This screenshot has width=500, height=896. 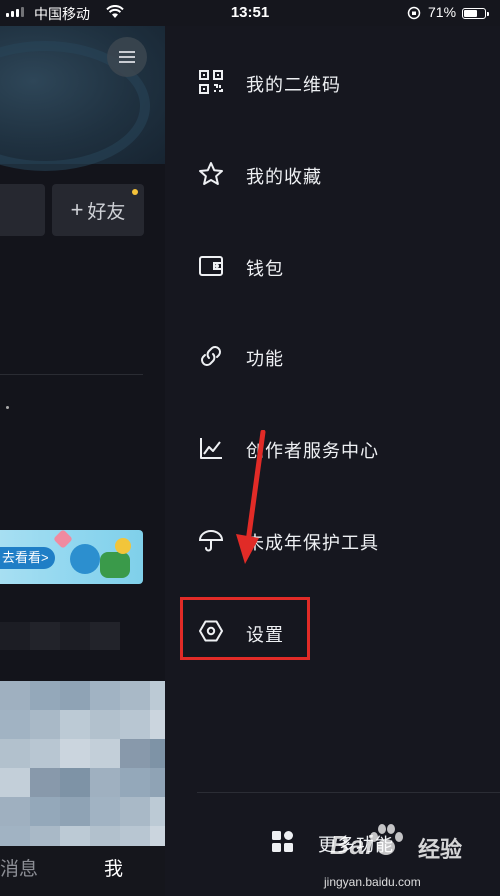 I want to click on battery-fill, so click(x=470, y=13).